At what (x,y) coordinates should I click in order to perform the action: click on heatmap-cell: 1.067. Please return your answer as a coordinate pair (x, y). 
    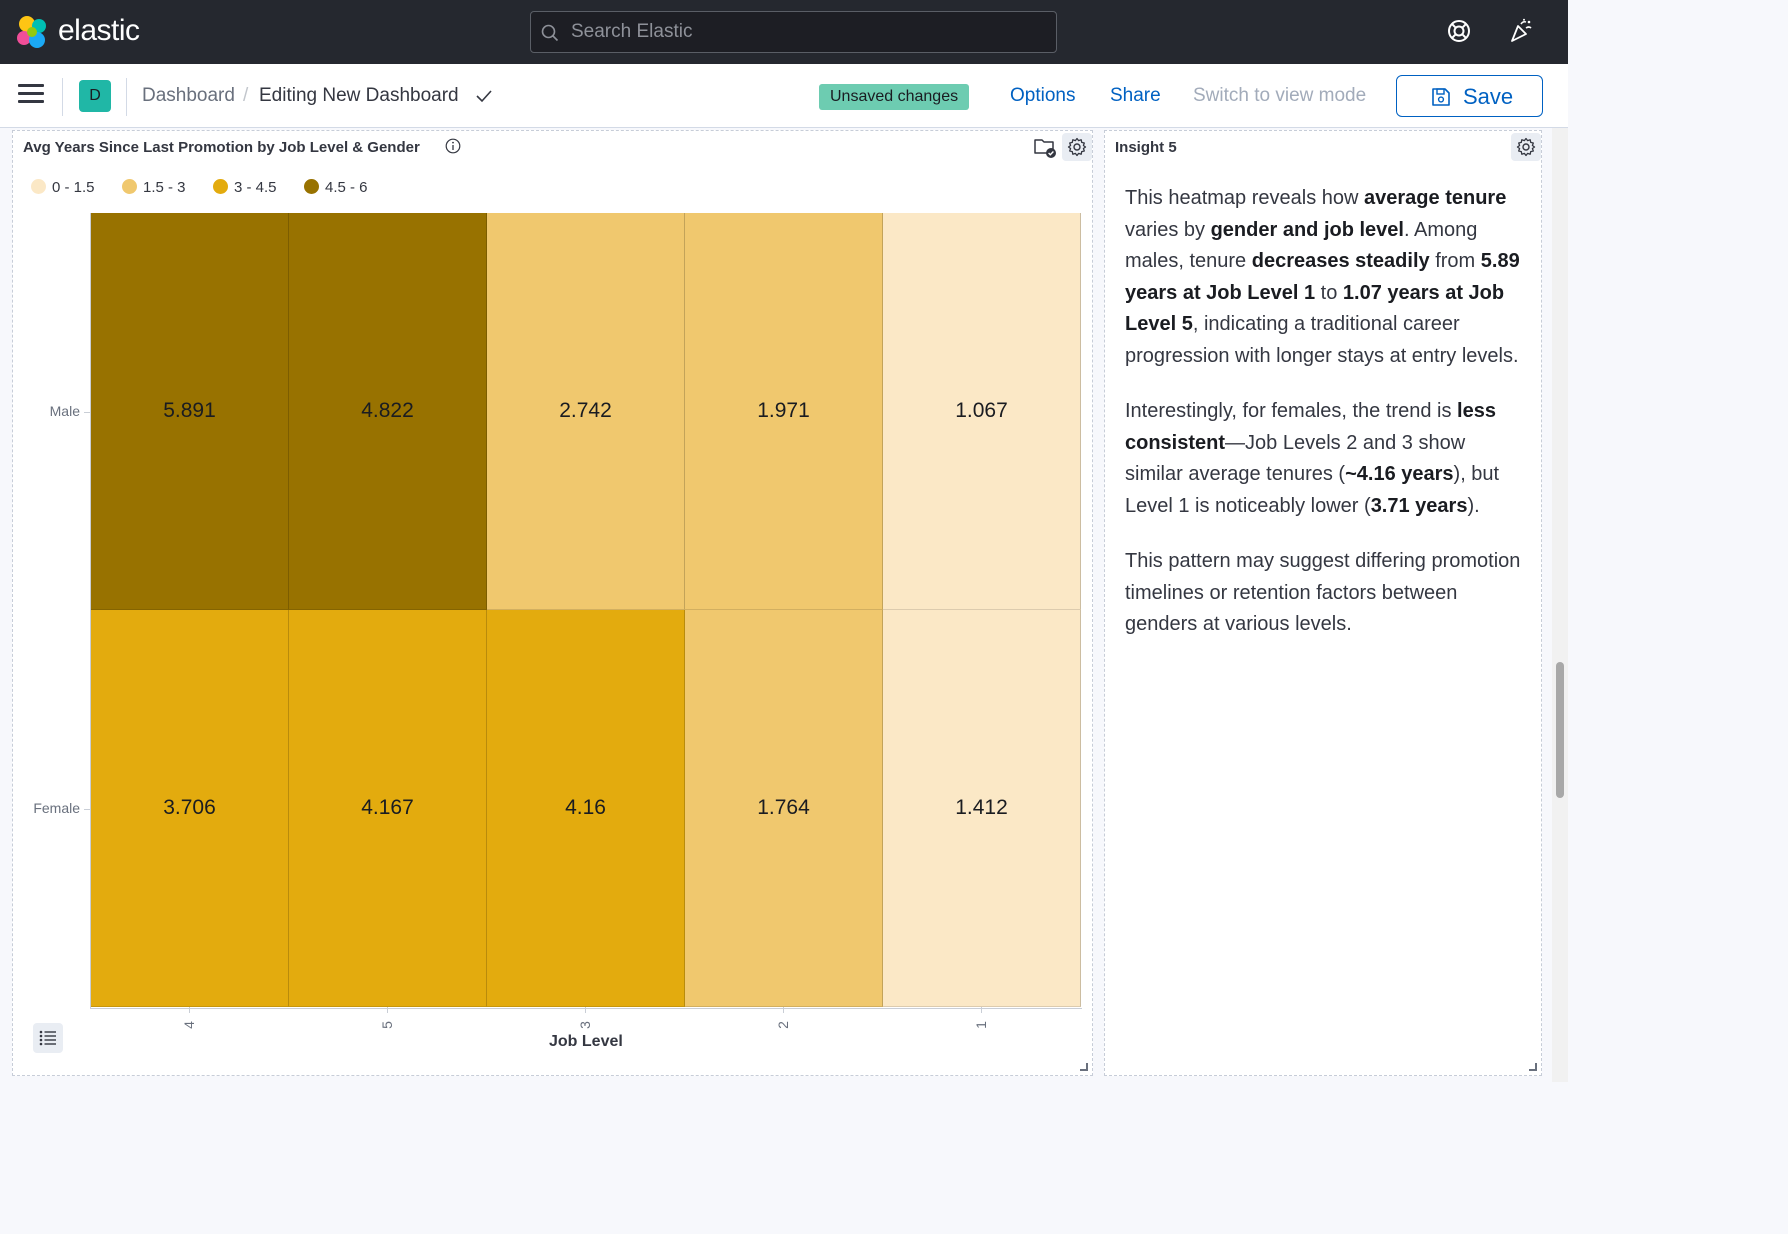
    Looking at the image, I should click on (982, 411).